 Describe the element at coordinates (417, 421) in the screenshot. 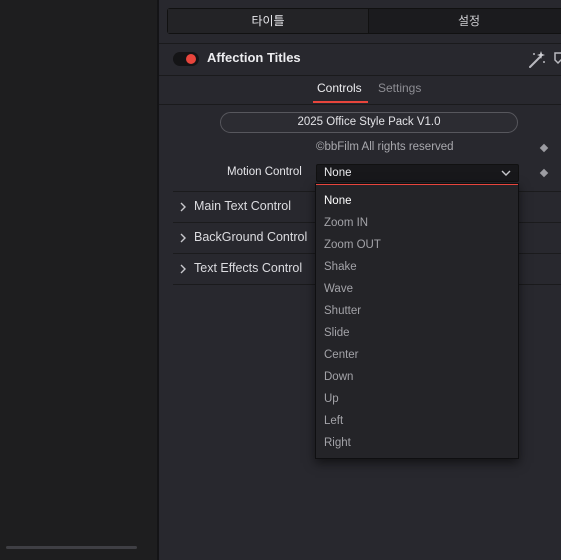

I see `menu-item-left: Left` at that location.